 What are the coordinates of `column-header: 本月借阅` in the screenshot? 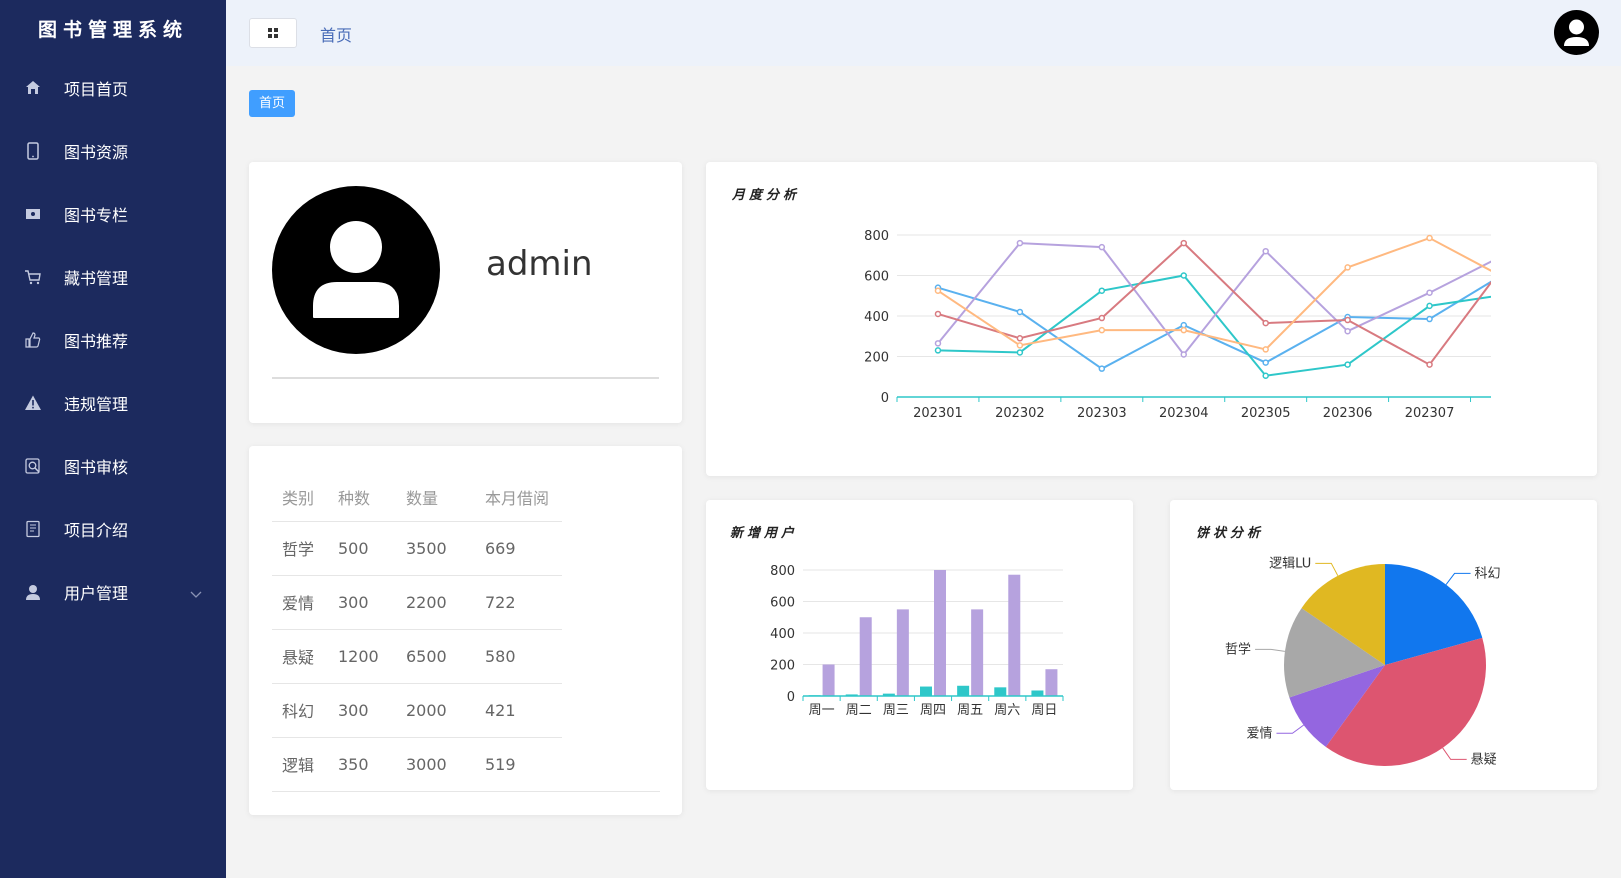 It's located at (517, 498).